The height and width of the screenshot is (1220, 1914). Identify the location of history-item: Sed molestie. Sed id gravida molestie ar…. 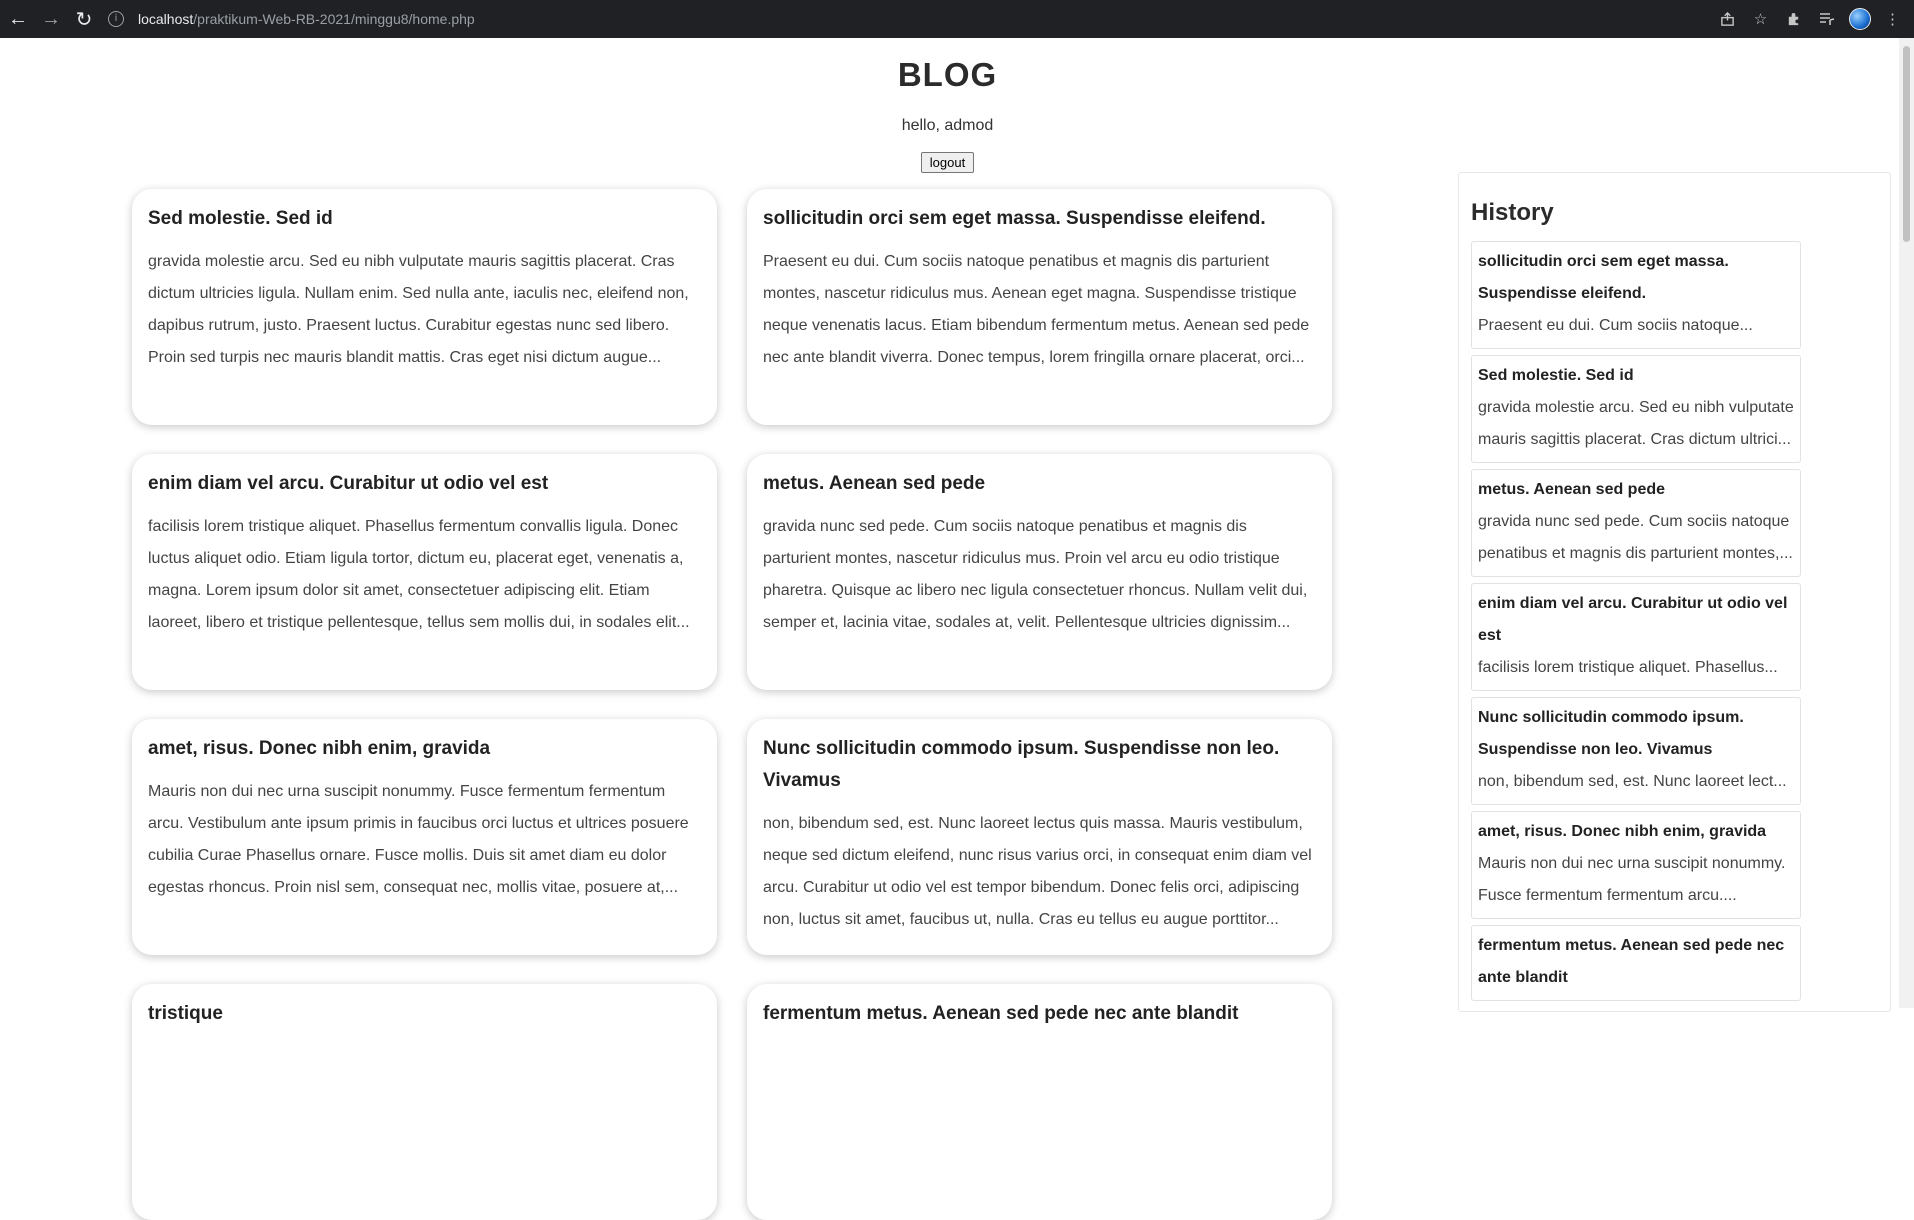
(1636, 409).